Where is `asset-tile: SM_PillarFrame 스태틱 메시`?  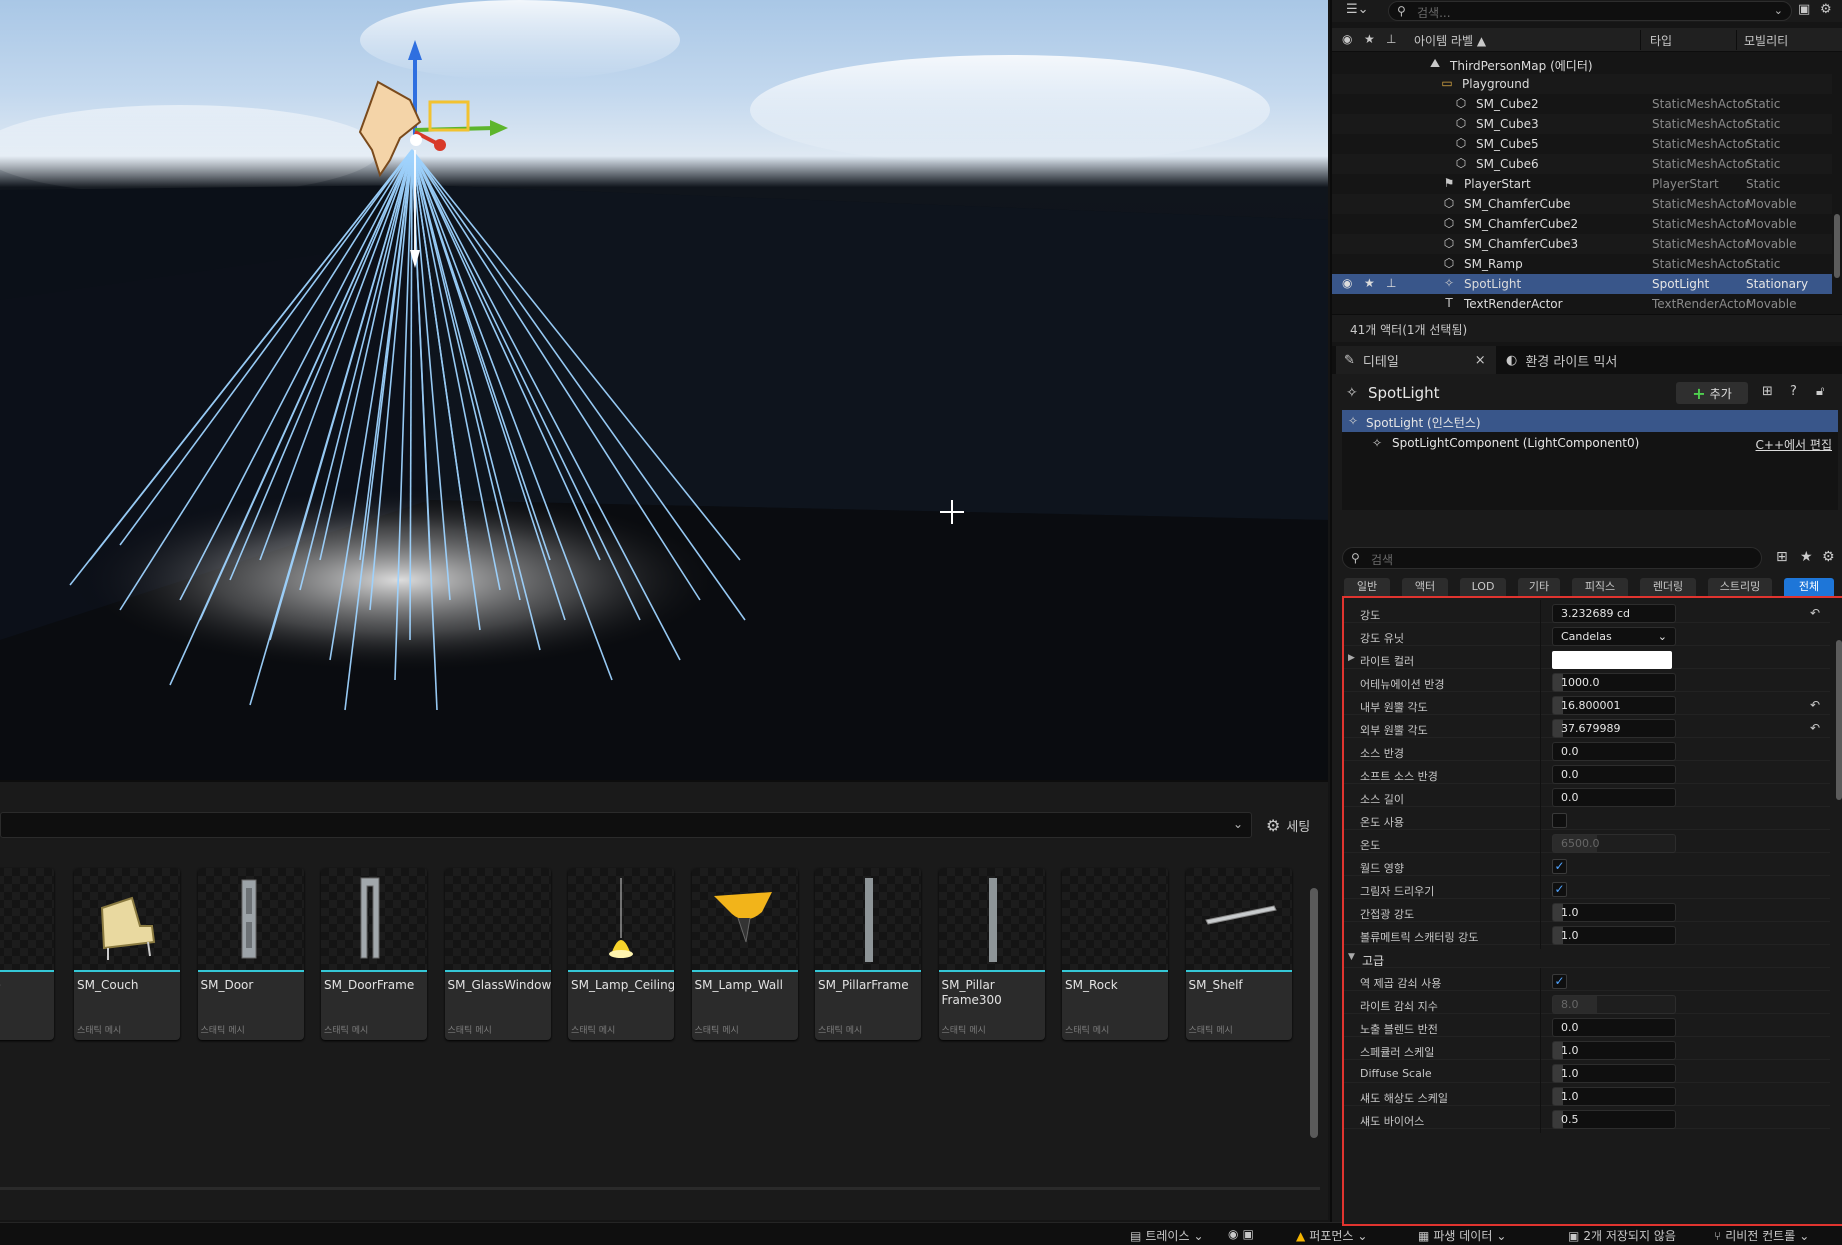
asset-tile: SM_PillarFrame 스태틱 메시 is located at coordinates (868, 954).